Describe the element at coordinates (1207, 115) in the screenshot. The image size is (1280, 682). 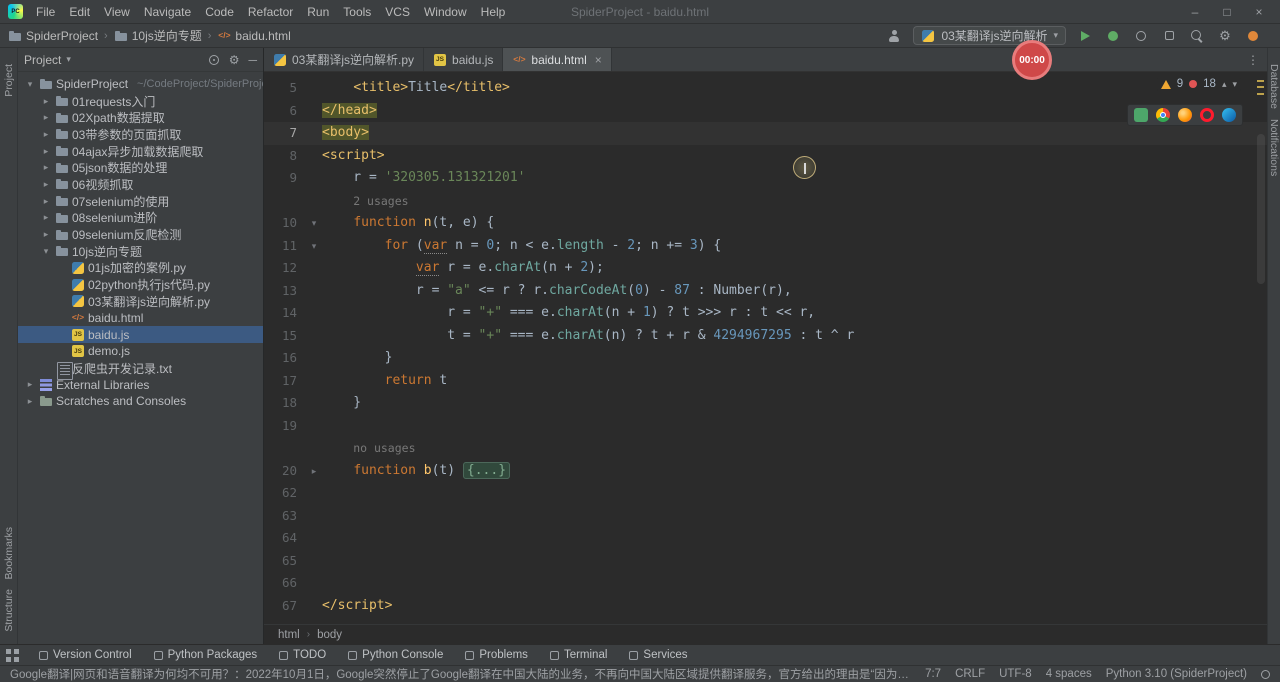
I see `opera-icon` at that location.